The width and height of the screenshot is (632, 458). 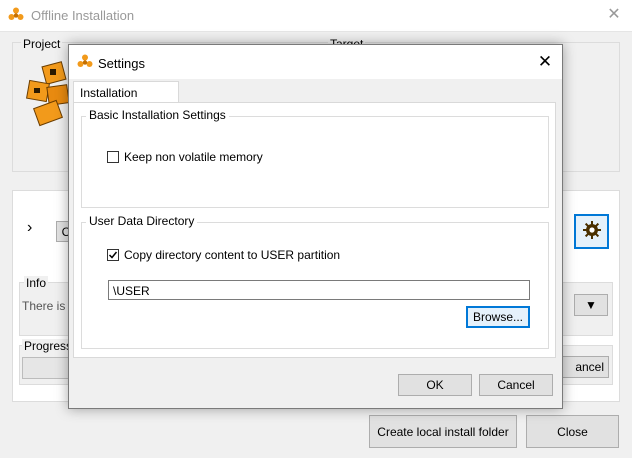 I want to click on ok-button: OK, so click(x=435, y=385).